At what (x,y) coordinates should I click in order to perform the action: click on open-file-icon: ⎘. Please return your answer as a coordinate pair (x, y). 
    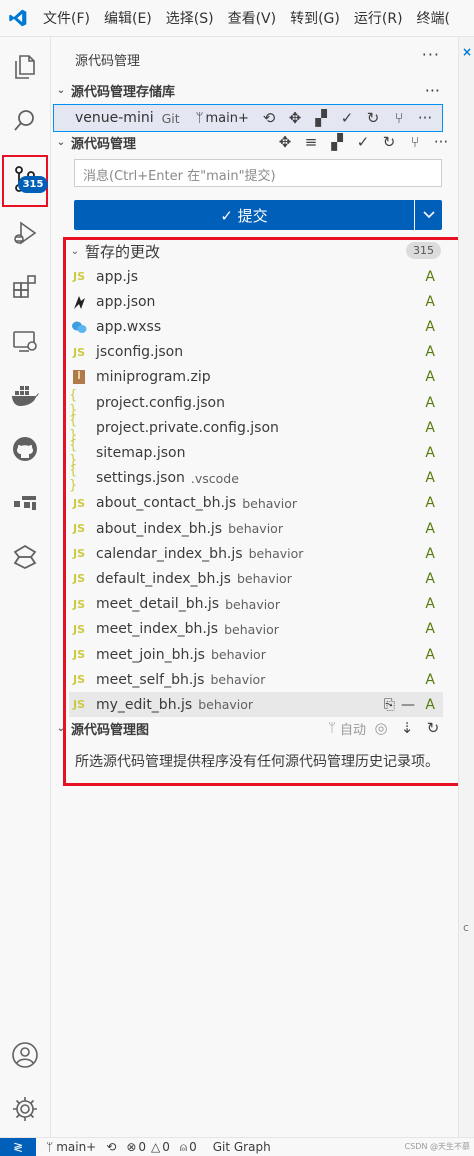
    Looking at the image, I should click on (389, 705).